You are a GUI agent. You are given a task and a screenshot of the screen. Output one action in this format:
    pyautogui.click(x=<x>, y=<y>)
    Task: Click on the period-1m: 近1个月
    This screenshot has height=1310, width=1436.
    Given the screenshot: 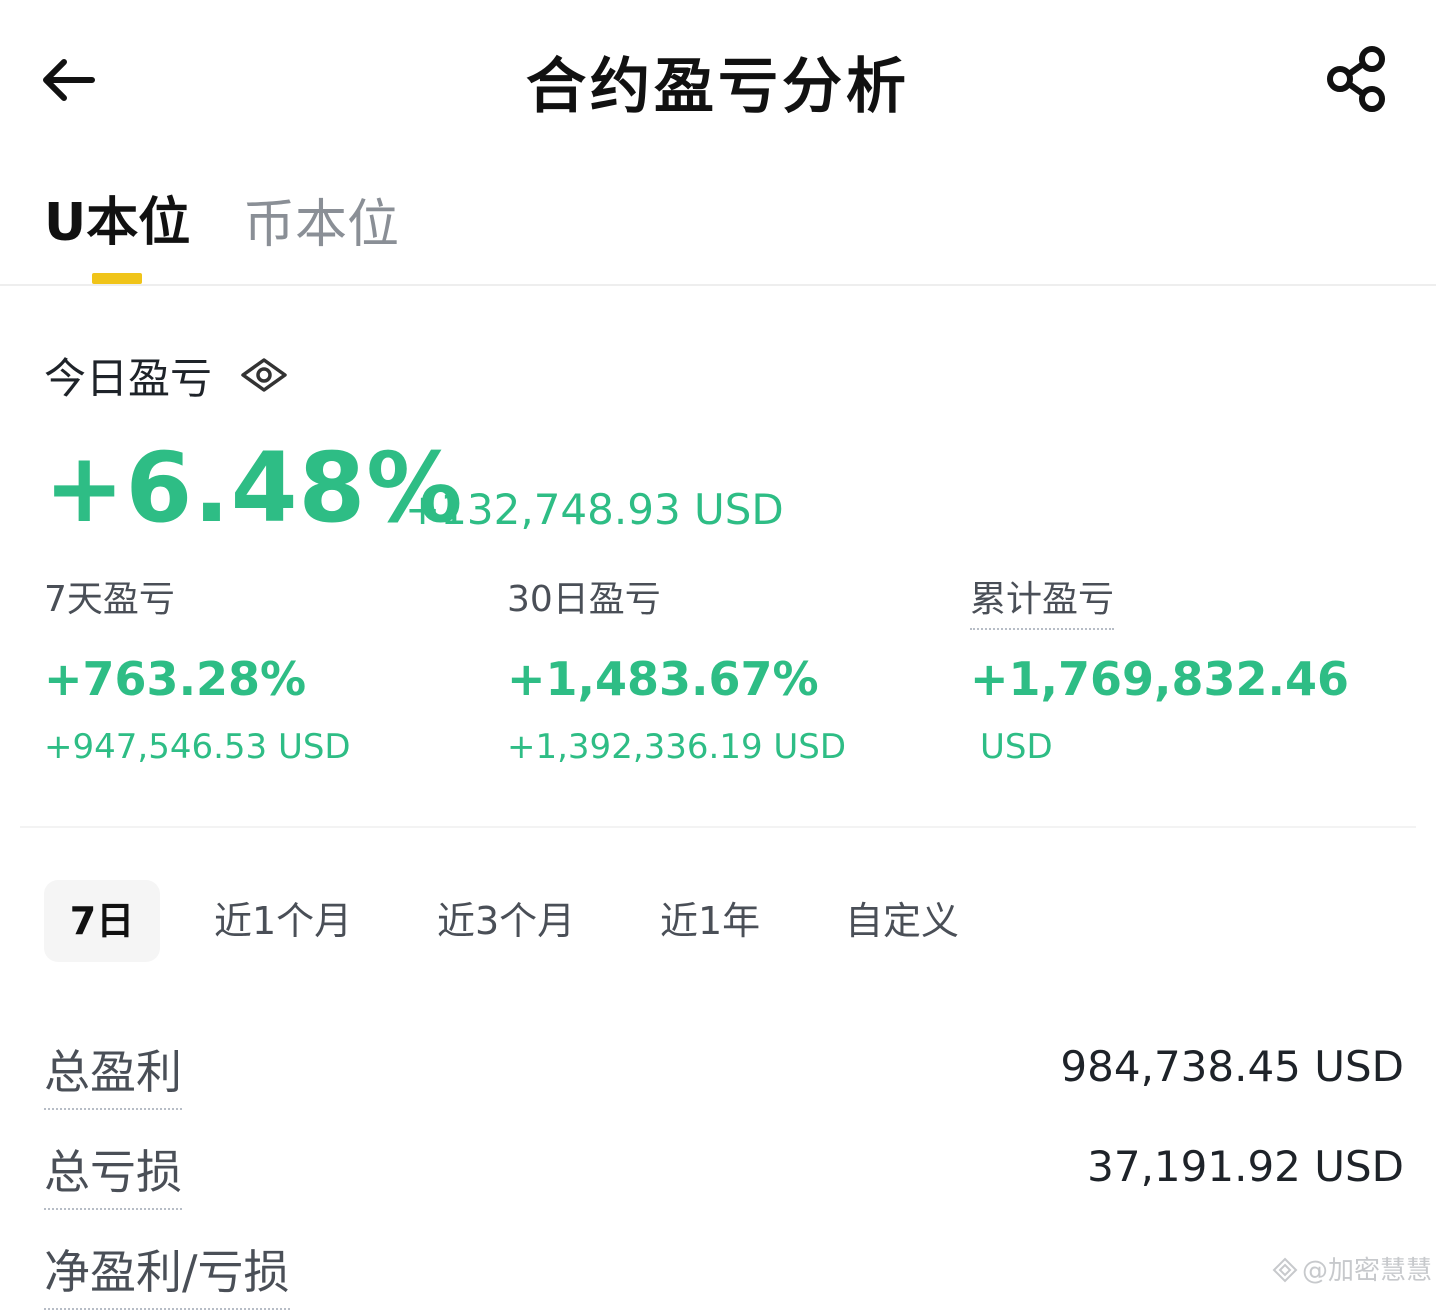 What is the action you would take?
    pyautogui.click(x=283, y=921)
    